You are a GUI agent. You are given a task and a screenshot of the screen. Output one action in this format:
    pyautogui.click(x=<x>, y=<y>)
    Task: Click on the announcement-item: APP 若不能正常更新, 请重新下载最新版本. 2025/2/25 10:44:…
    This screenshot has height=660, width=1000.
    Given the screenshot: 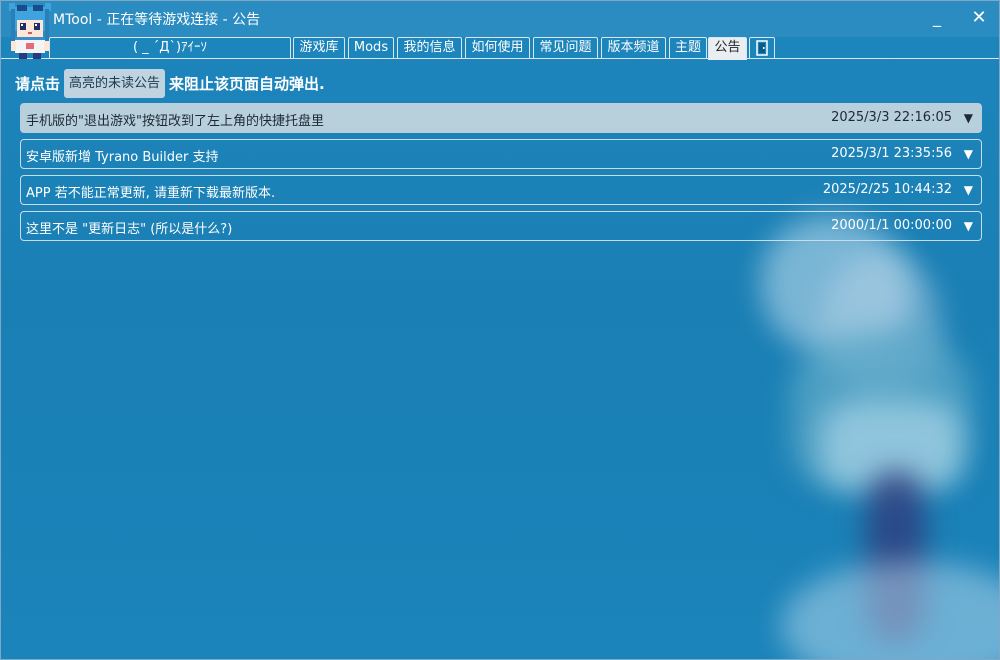 What is the action you would take?
    pyautogui.click(x=501, y=190)
    